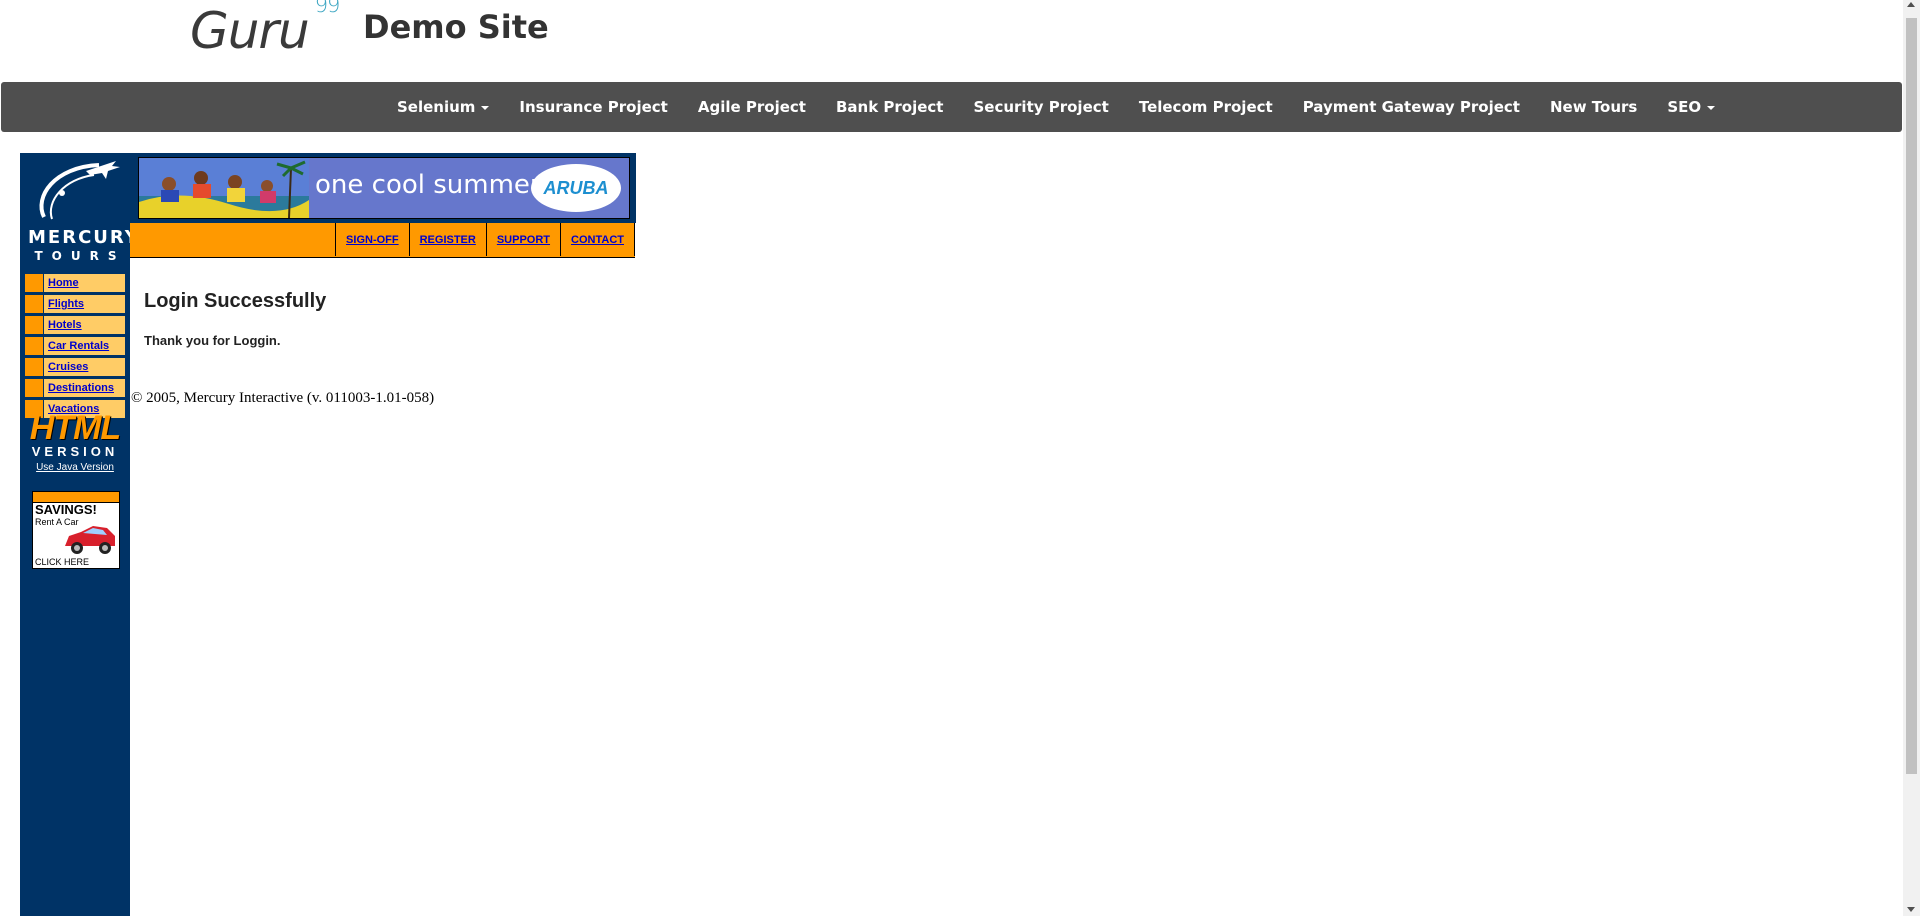 The width and height of the screenshot is (1920, 916). What do you see at coordinates (63, 325) in the screenshot?
I see `side-menu-link: Hotels` at bounding box center [63, 325].